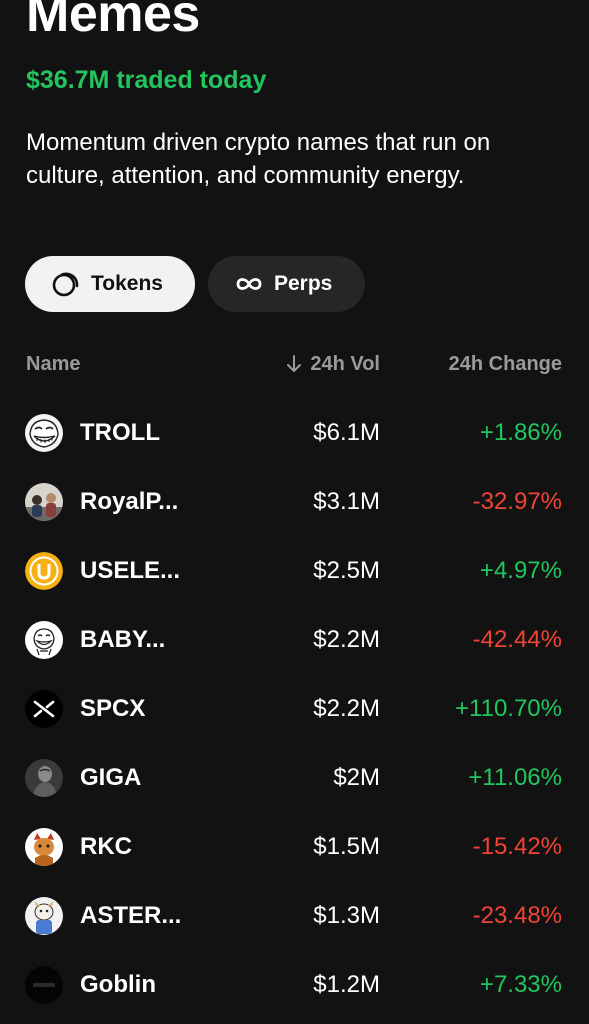 The image size is (589, 1024). I want to click on token-change: -32.97%, so click(517, 501).